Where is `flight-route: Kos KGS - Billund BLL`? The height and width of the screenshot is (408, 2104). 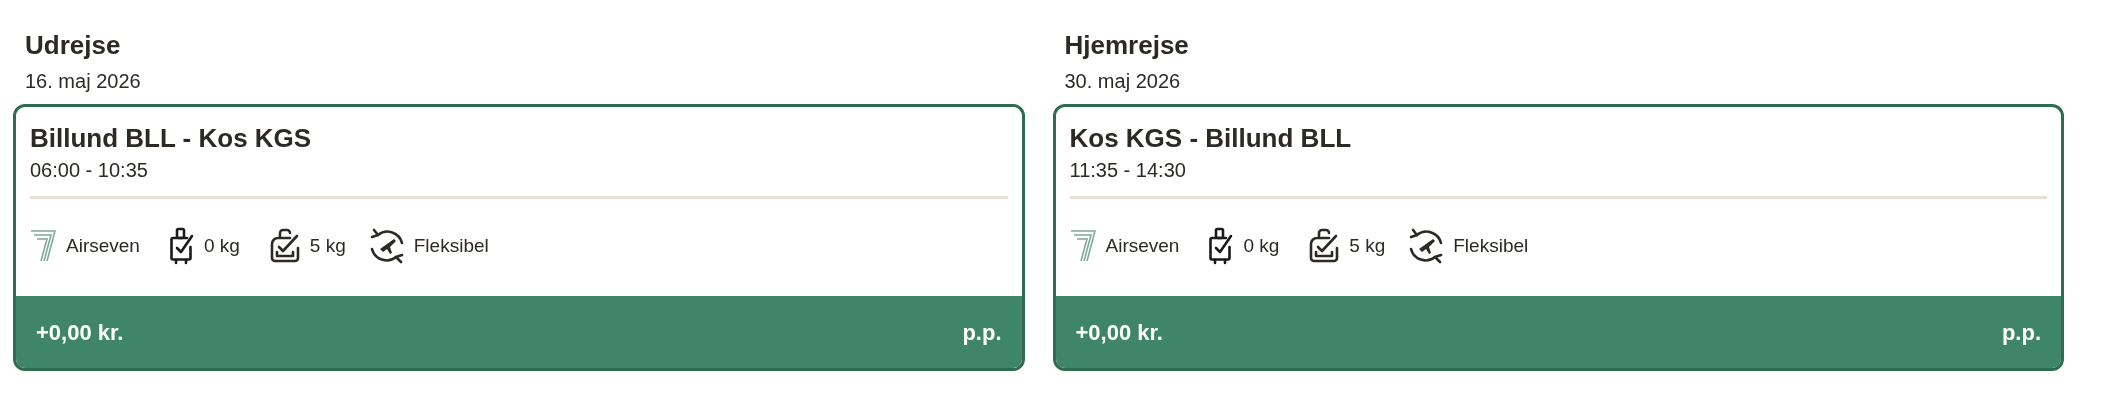 flight-route: Kos KGS - Billund BLL is located at coordinates (1211, 138).